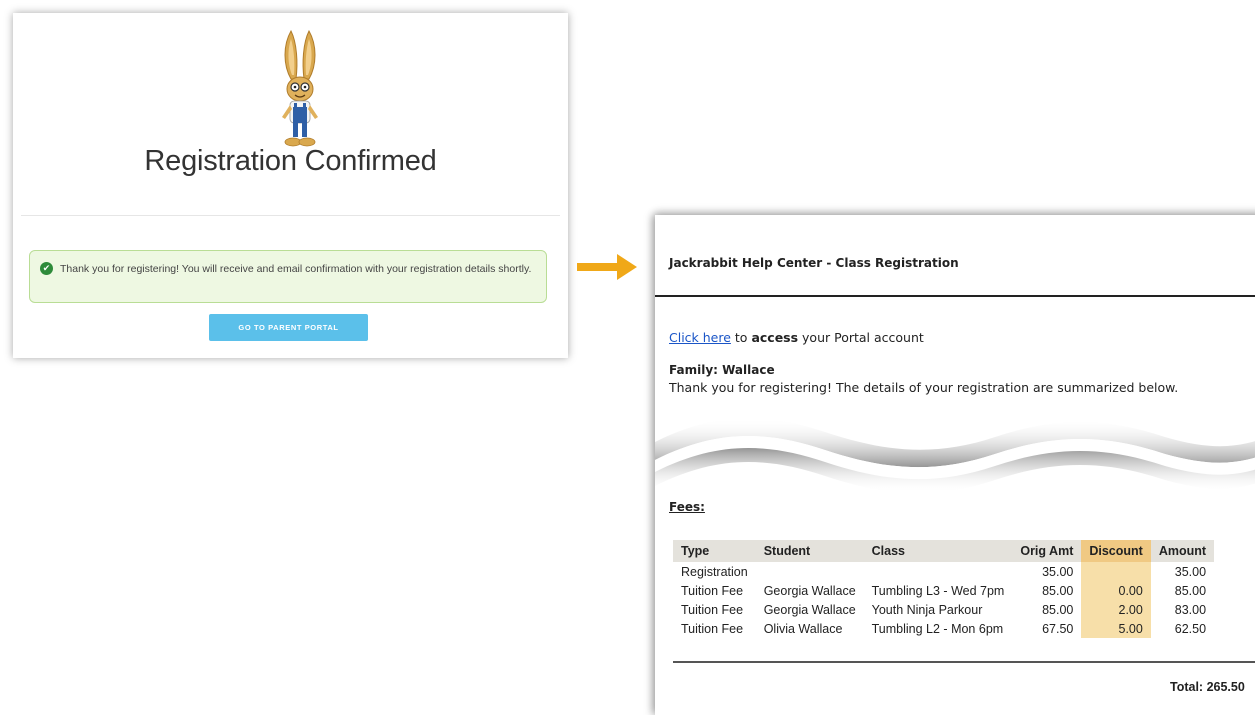 The width and height of the screenshot is (1255, 715). What do you see at coordinates (861, 337) in the screenshot?
I see `portal-text-account: your Portal account` at bounding box center [861, 337].